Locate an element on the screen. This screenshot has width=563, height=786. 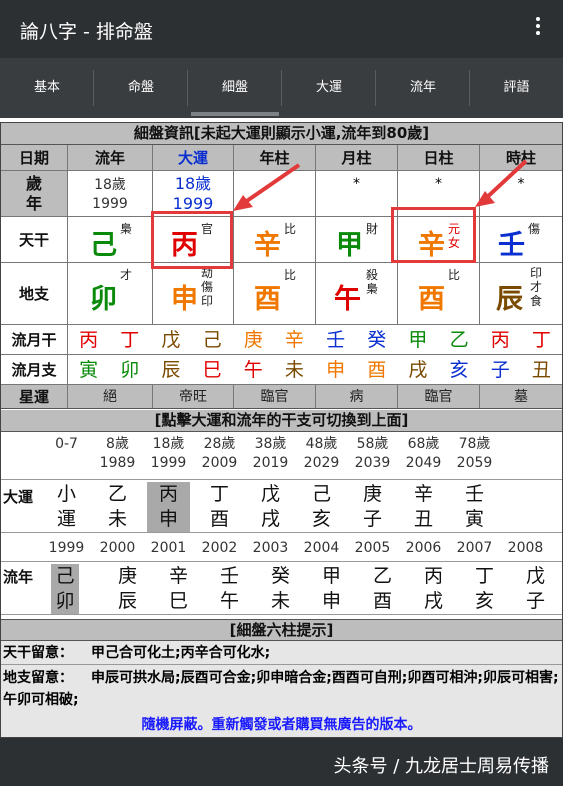
month-branch: 申 is located at coordinates (336, 370).